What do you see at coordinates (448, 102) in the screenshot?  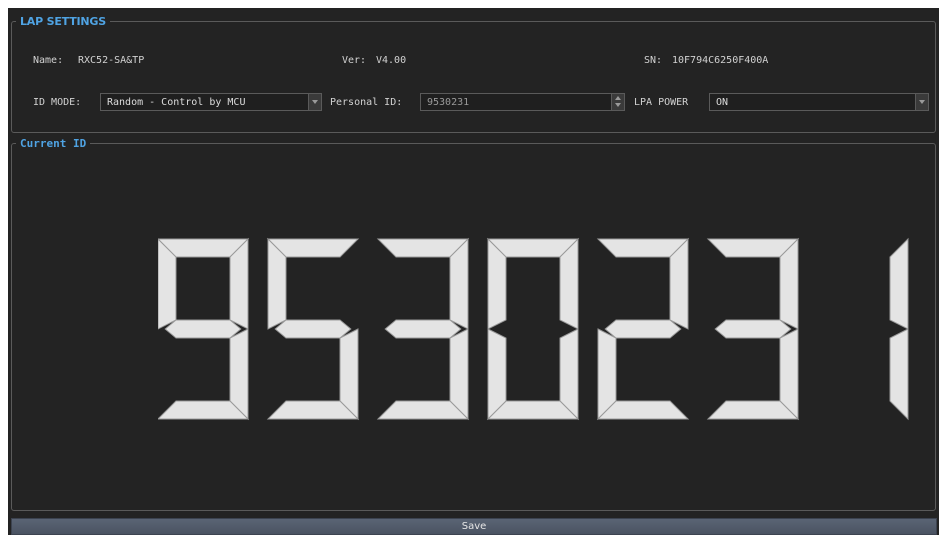 I see `personal-id-value: 9530231` at bounding box center [448, 102].